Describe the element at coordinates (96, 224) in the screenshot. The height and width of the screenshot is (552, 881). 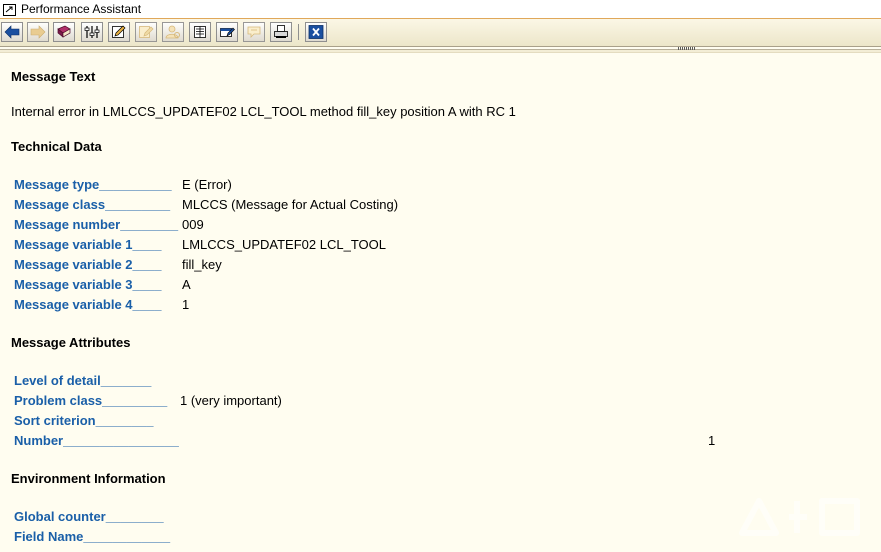
I see `message-number-label: Message number________` at that location.